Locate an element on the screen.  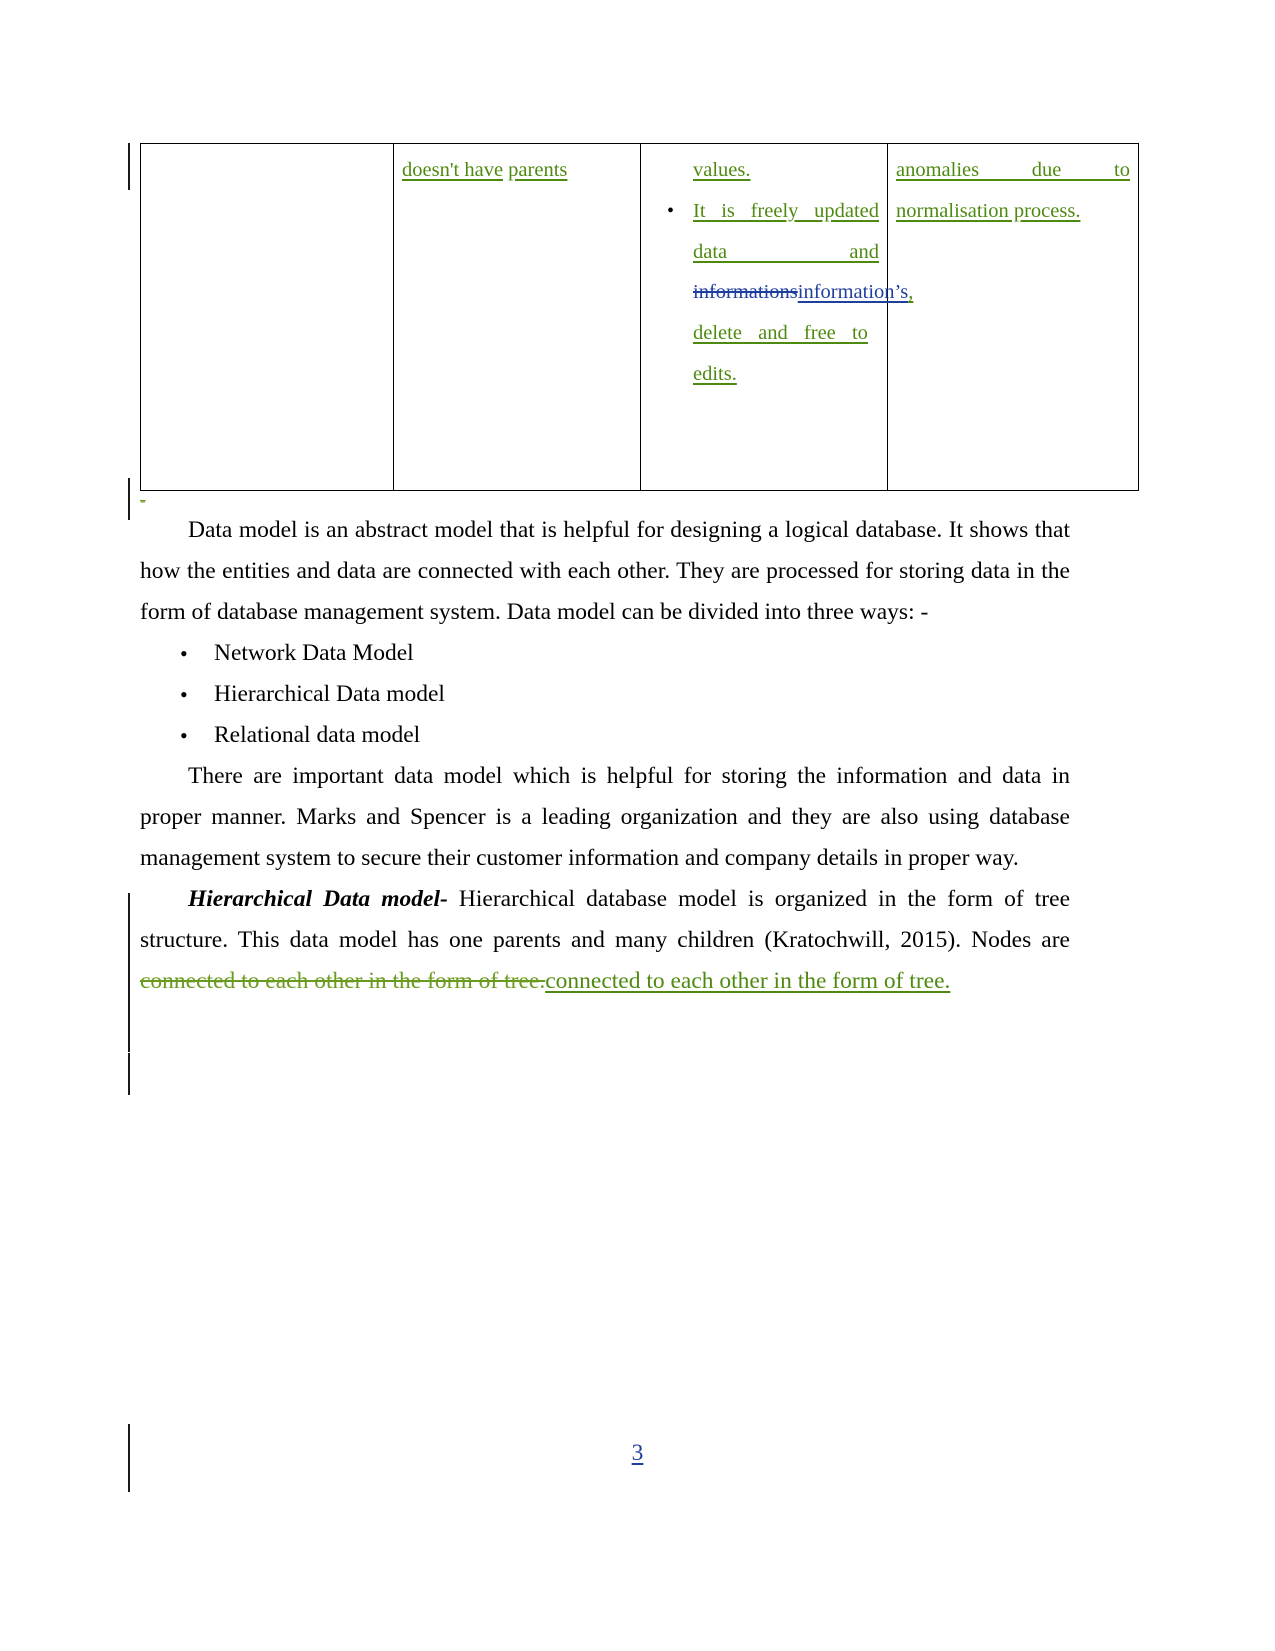
list-item: Hierarchical Data model is located at coordinates (605, 694).